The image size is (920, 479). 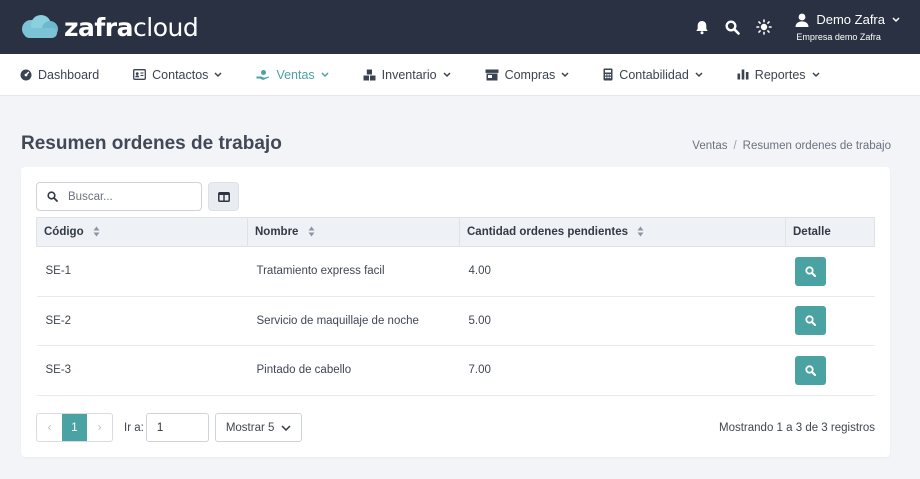 I want to click on bar-chart-icon, so click(x=743, y=74).